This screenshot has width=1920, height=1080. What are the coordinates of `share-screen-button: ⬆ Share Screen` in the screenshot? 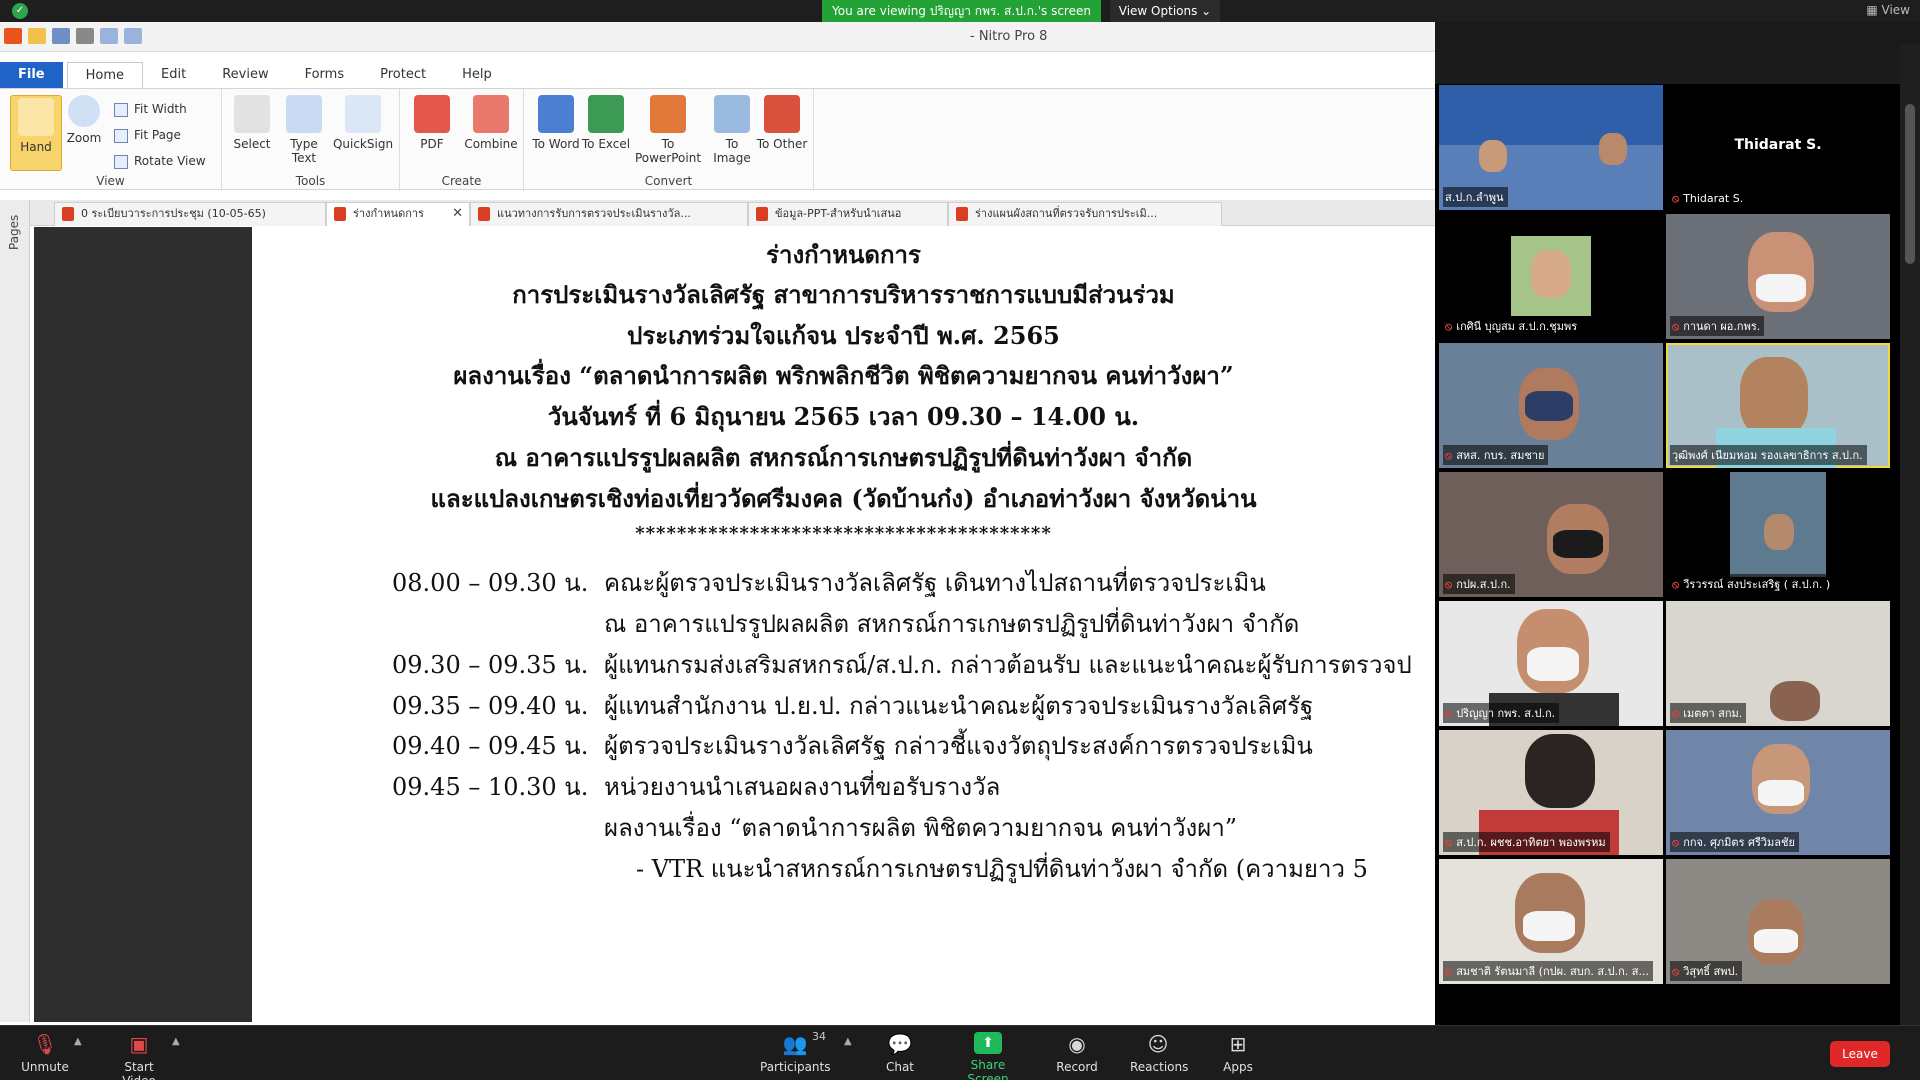 It's located at (988, 1056).